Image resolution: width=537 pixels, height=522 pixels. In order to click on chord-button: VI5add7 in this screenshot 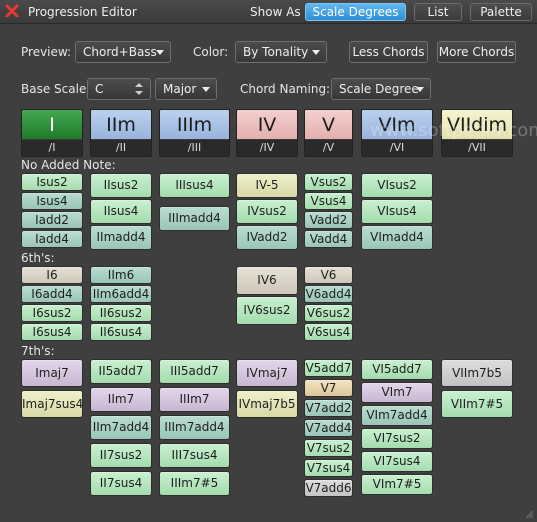, I will do `click(397, 369)`.